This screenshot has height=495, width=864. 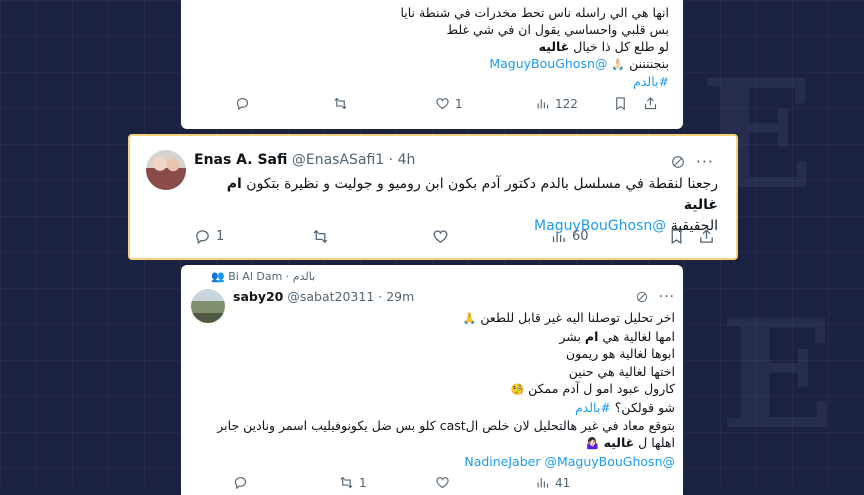 What do you see at coordinates (440, 318) in the screenshot?
I see `tweet-line: اخر تحليل توصلنا اليه غير قابل للطعن 🙏` at bounding box center [440, 318].